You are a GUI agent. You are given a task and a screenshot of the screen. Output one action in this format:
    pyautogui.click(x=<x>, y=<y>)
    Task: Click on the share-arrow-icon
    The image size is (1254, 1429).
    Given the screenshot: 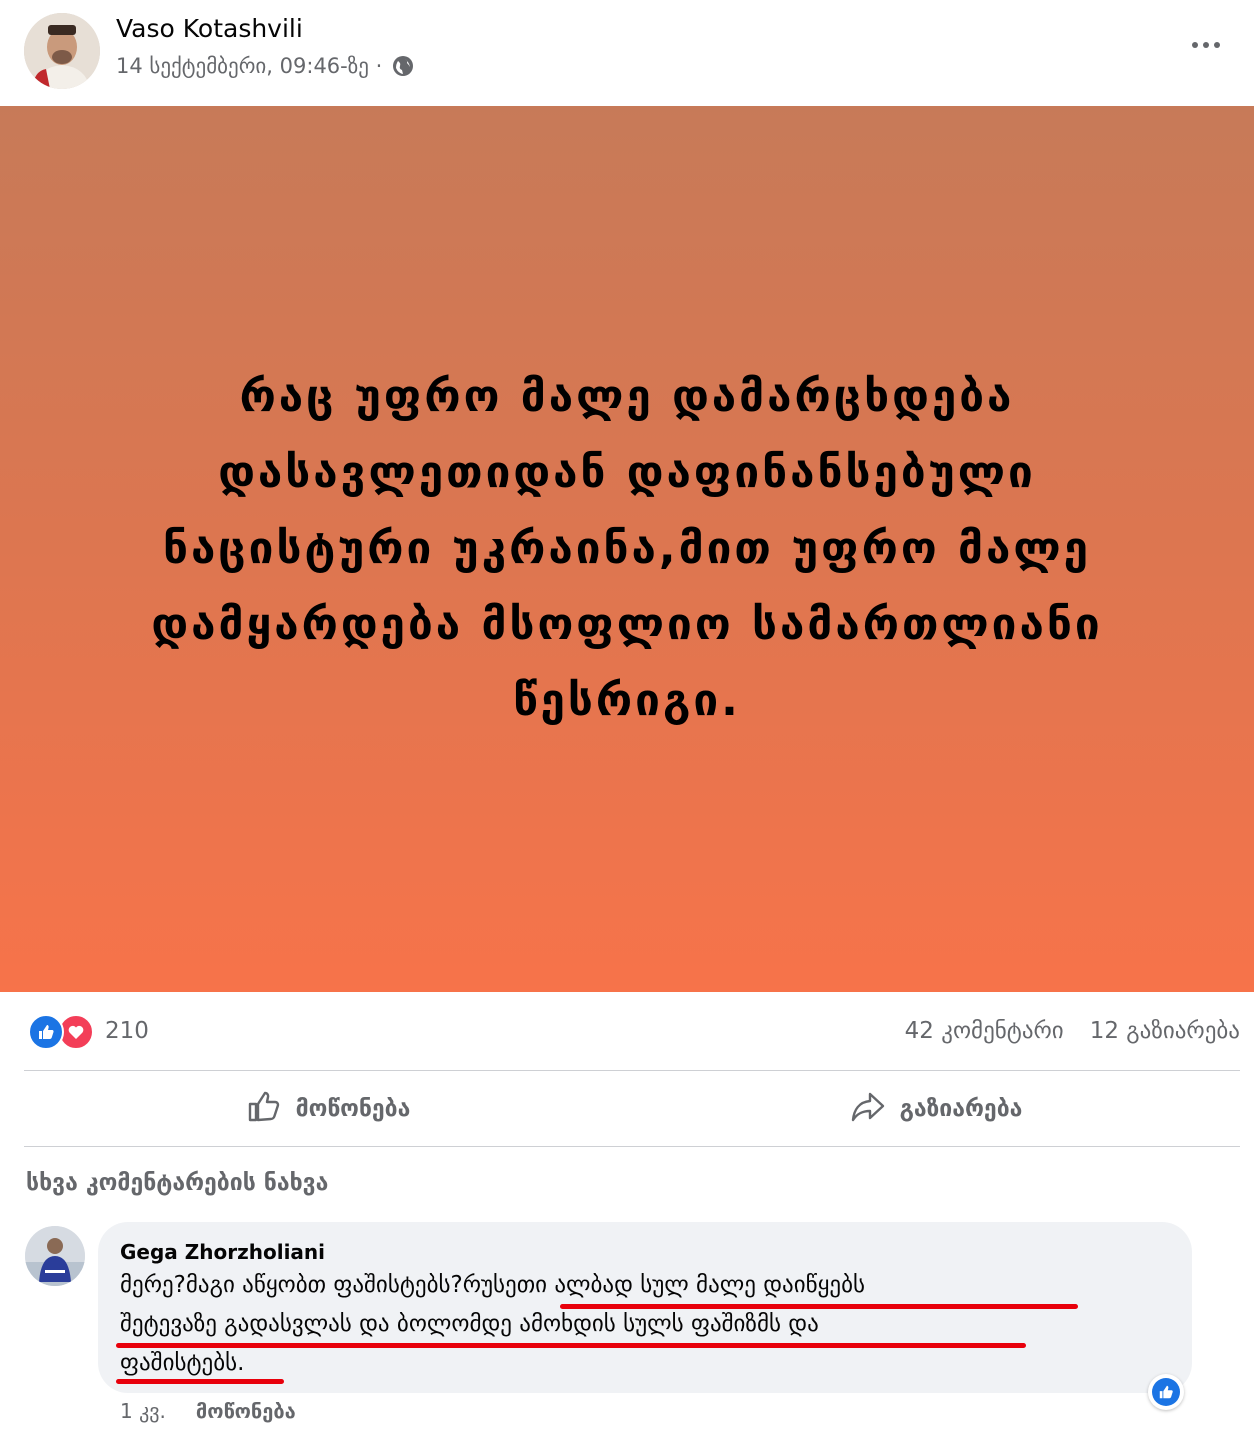 What is the action you would take?
    pyautogui.click(x=868, y=1109)
    